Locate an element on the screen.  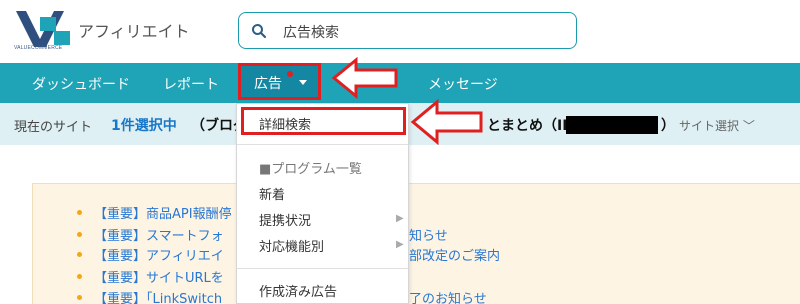
menu-features: 対応機能別 is located at coordinates (291, 245).